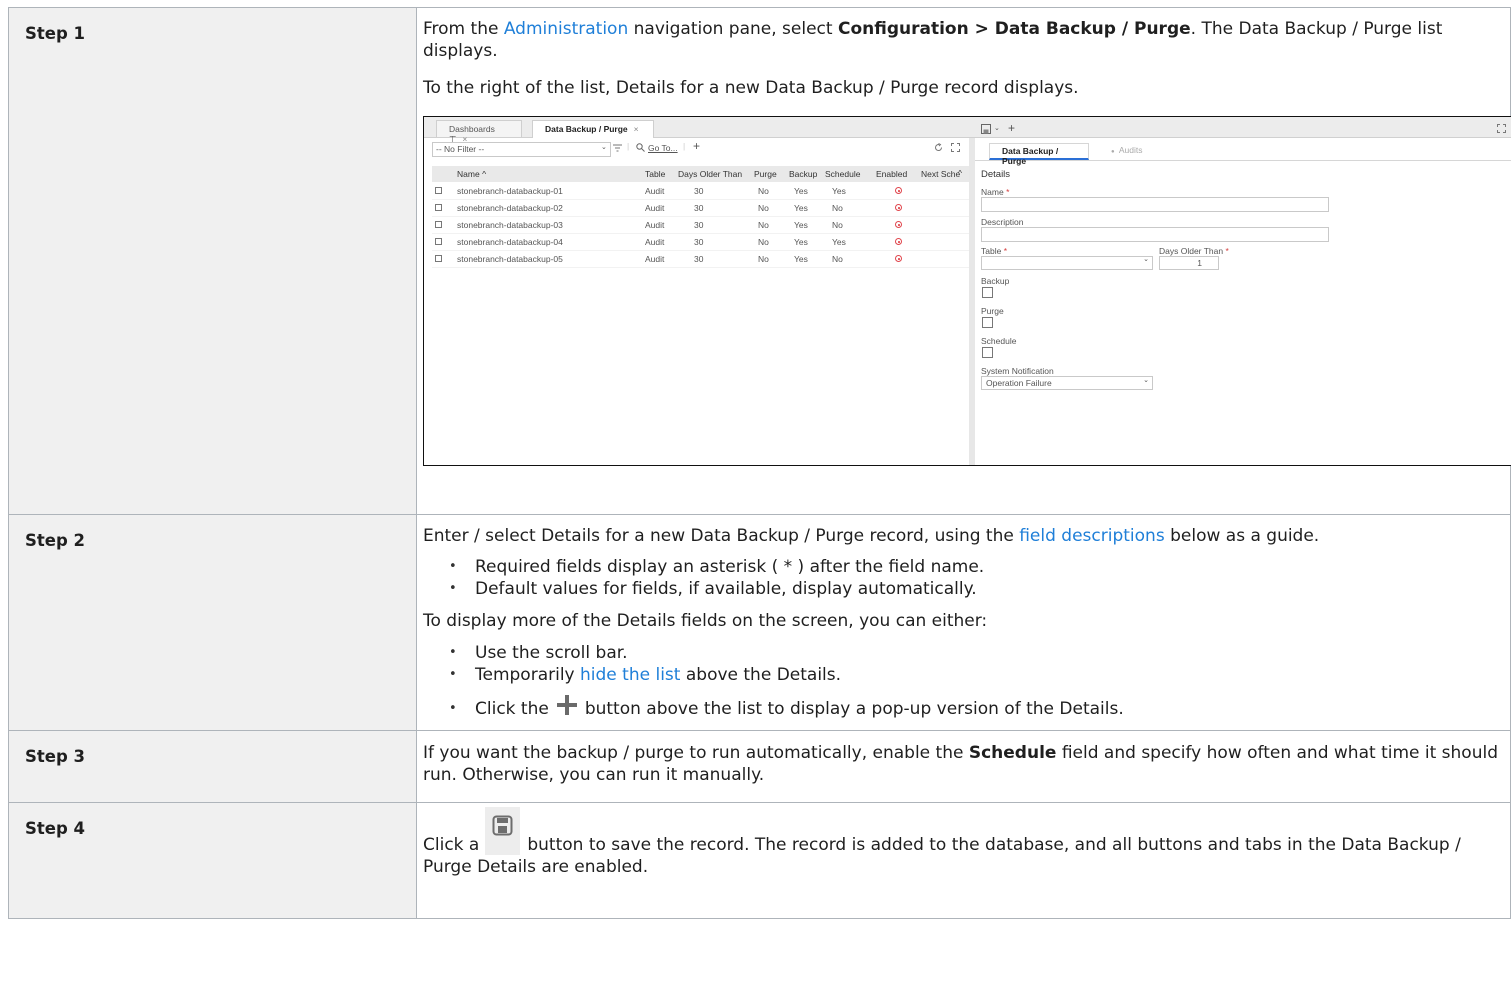 Image resolution: width=1511 pixels, height=987 pixels. I want to click on description-field, so click(1155, 234).